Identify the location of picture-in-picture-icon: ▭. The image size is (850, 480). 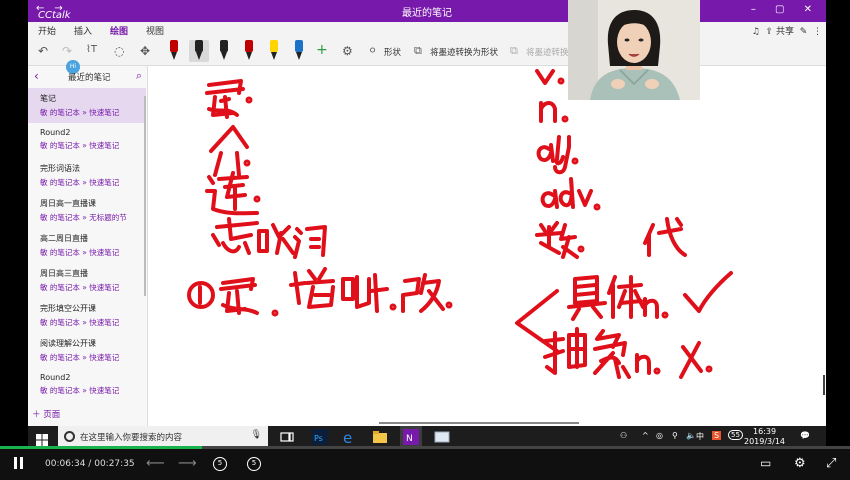
(765, 463).